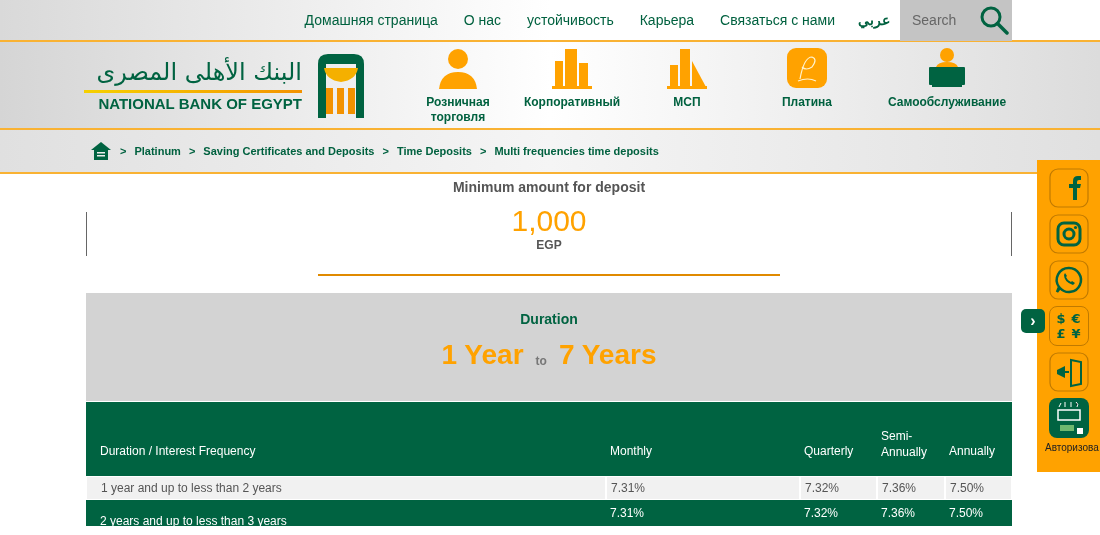  Describe the element at coordinates (549, 319) in the screenshot. I see `duration-title: Duration` at that location.